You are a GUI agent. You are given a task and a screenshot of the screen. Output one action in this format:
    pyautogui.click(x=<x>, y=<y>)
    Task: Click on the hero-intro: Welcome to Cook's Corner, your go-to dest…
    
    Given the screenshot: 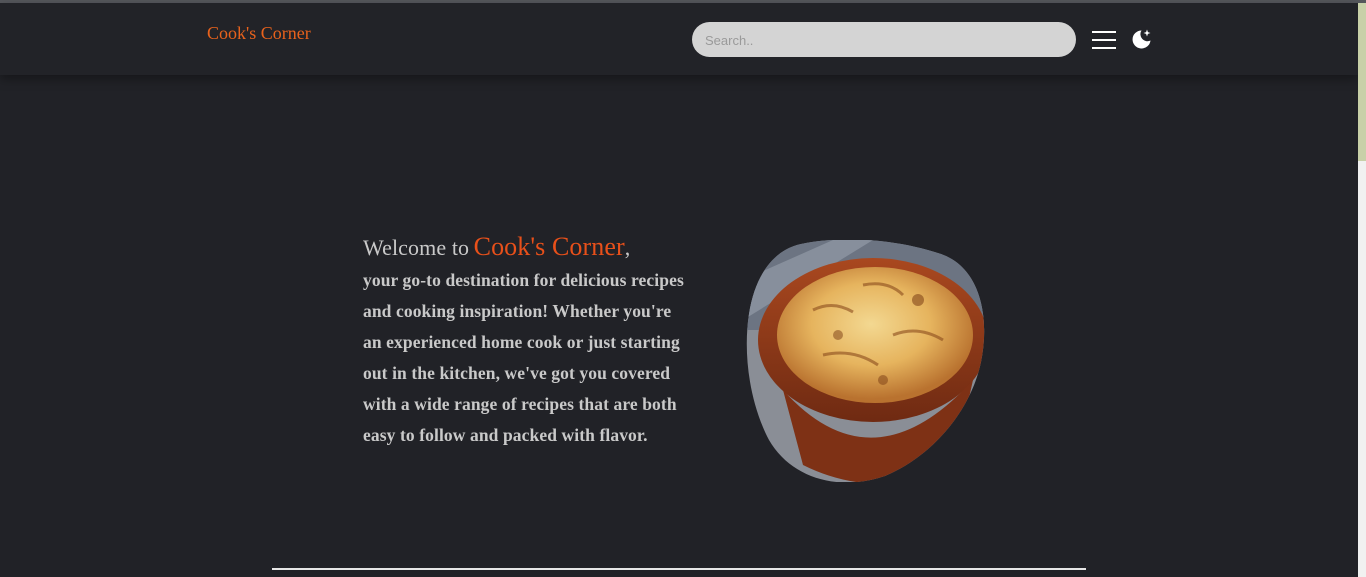 What is the action you would take?
    pyautogui.click(x=528, y=341)
    